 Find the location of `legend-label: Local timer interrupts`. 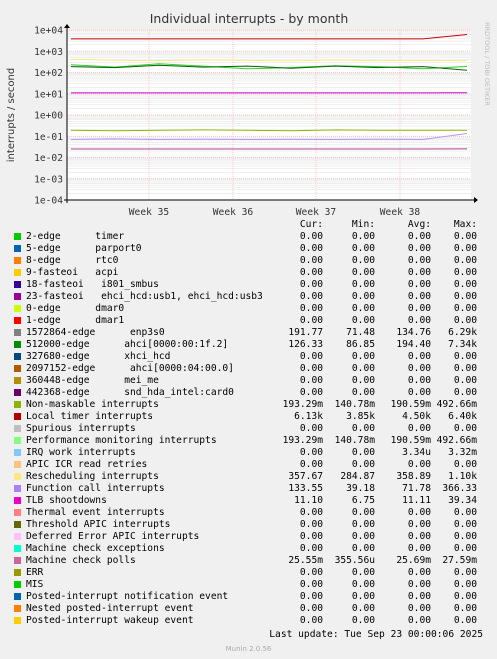

legend-label: Local timer interrupts is located at coordinates (90, 416).